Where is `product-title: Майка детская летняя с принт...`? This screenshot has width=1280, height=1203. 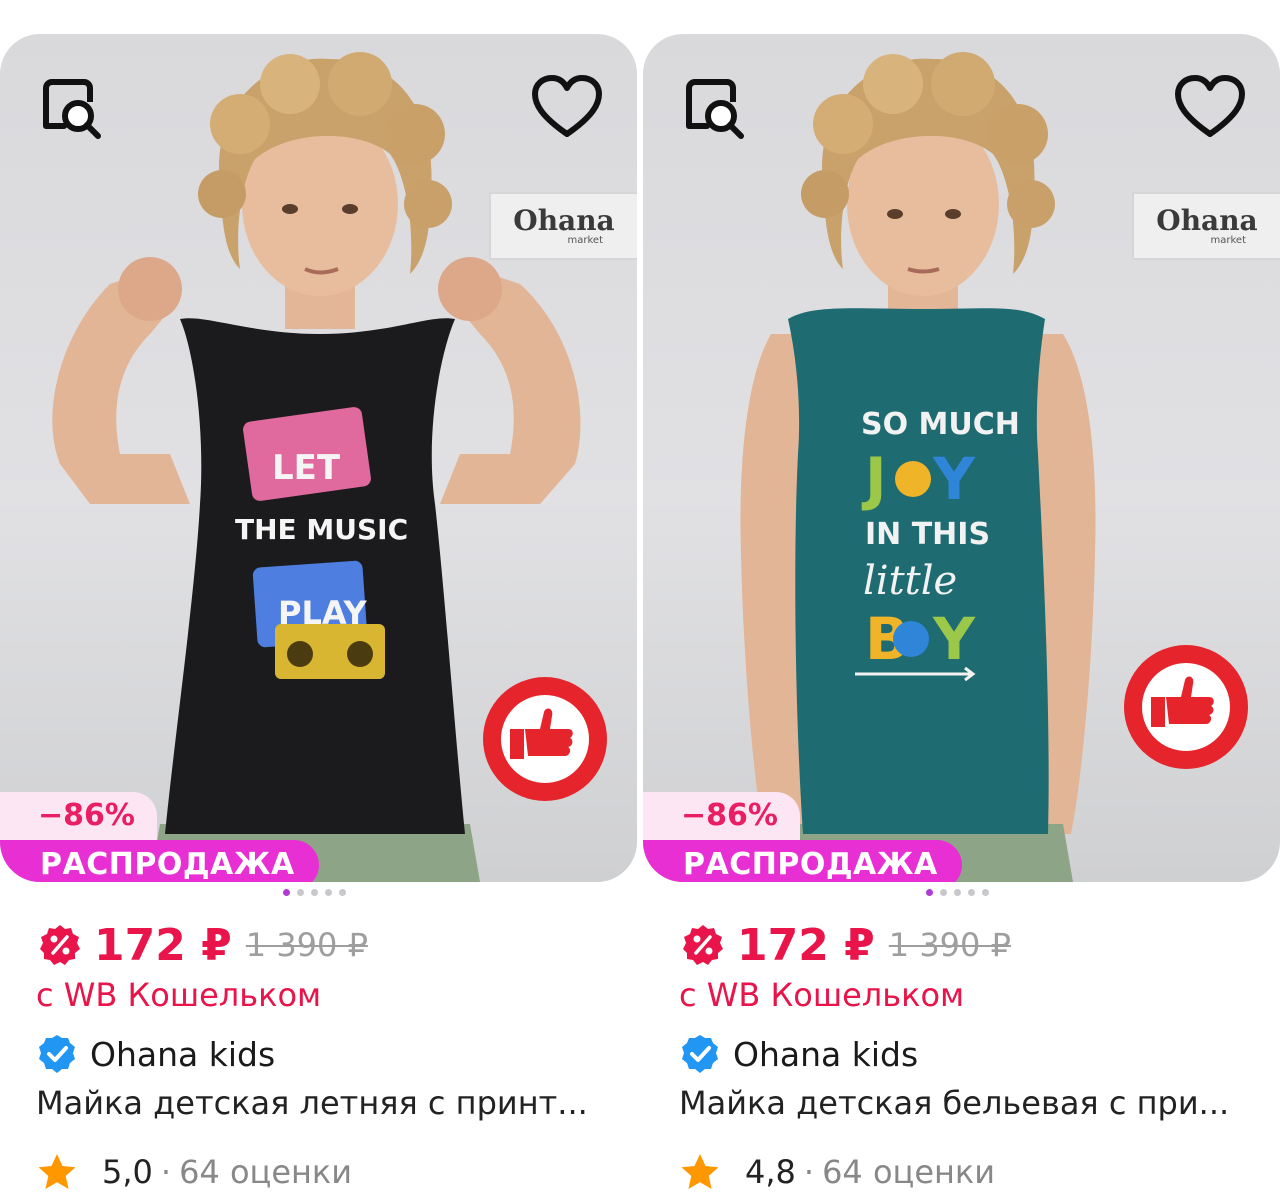
product-title: Майка детская летняя с принт... is located at coordinates (331, 1103).